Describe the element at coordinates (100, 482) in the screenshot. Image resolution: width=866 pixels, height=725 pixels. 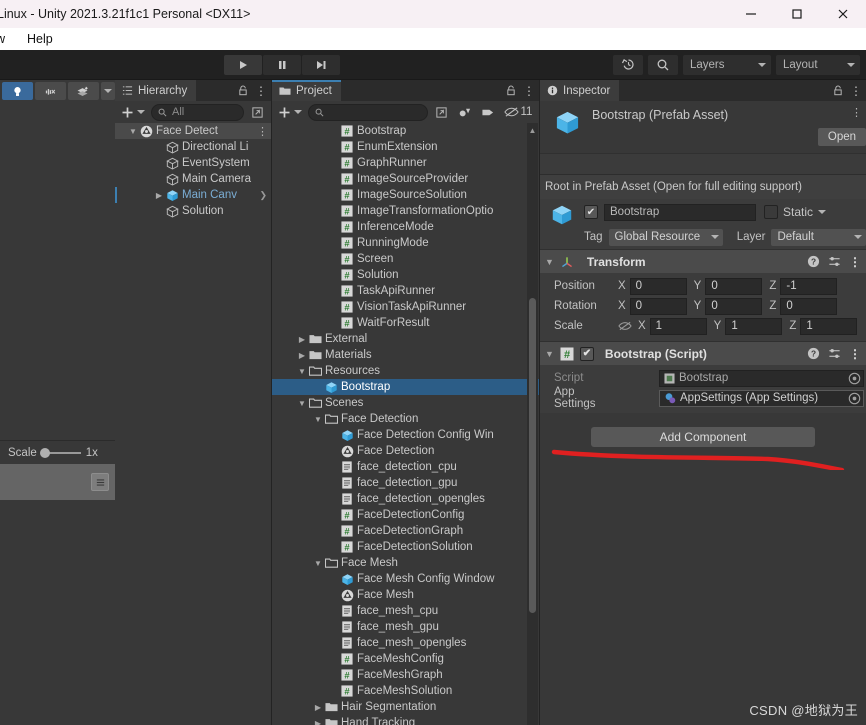
I see `hamburger-icon` at that location.